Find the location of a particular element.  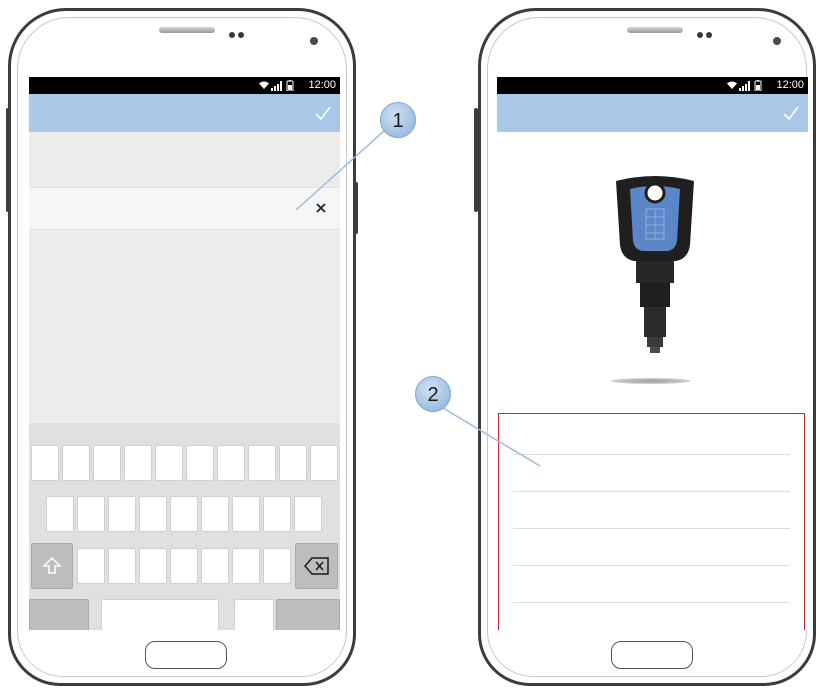

callout-leader-lines is located at coordinates (418, 298).